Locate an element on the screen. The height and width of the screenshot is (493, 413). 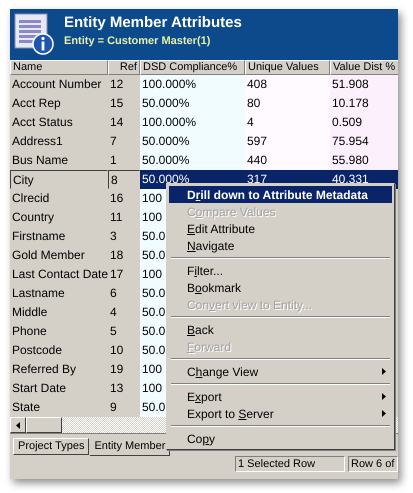
table-cell: City is located at coordinates (59, 179).